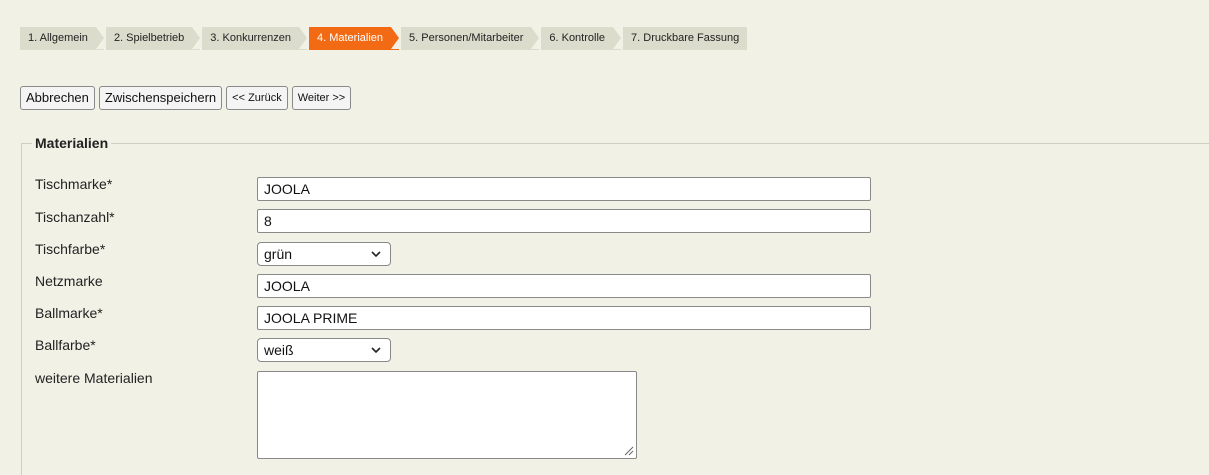 The height and width of the screenshot is (475, 1209). What do you see at coordinates (350, 38) in the screenshot?
I see `step-label: 4. Materialien` at bounding box center [350, 38].